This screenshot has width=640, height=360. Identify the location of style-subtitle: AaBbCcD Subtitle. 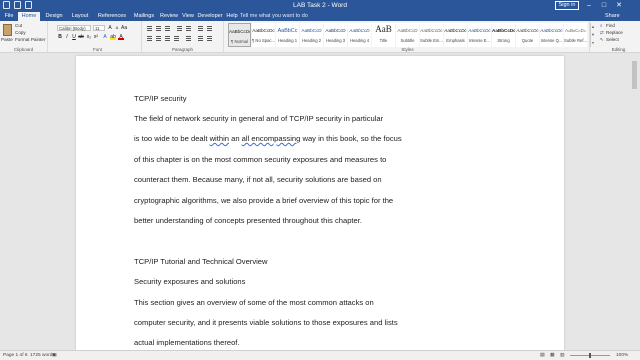
(407, 35).